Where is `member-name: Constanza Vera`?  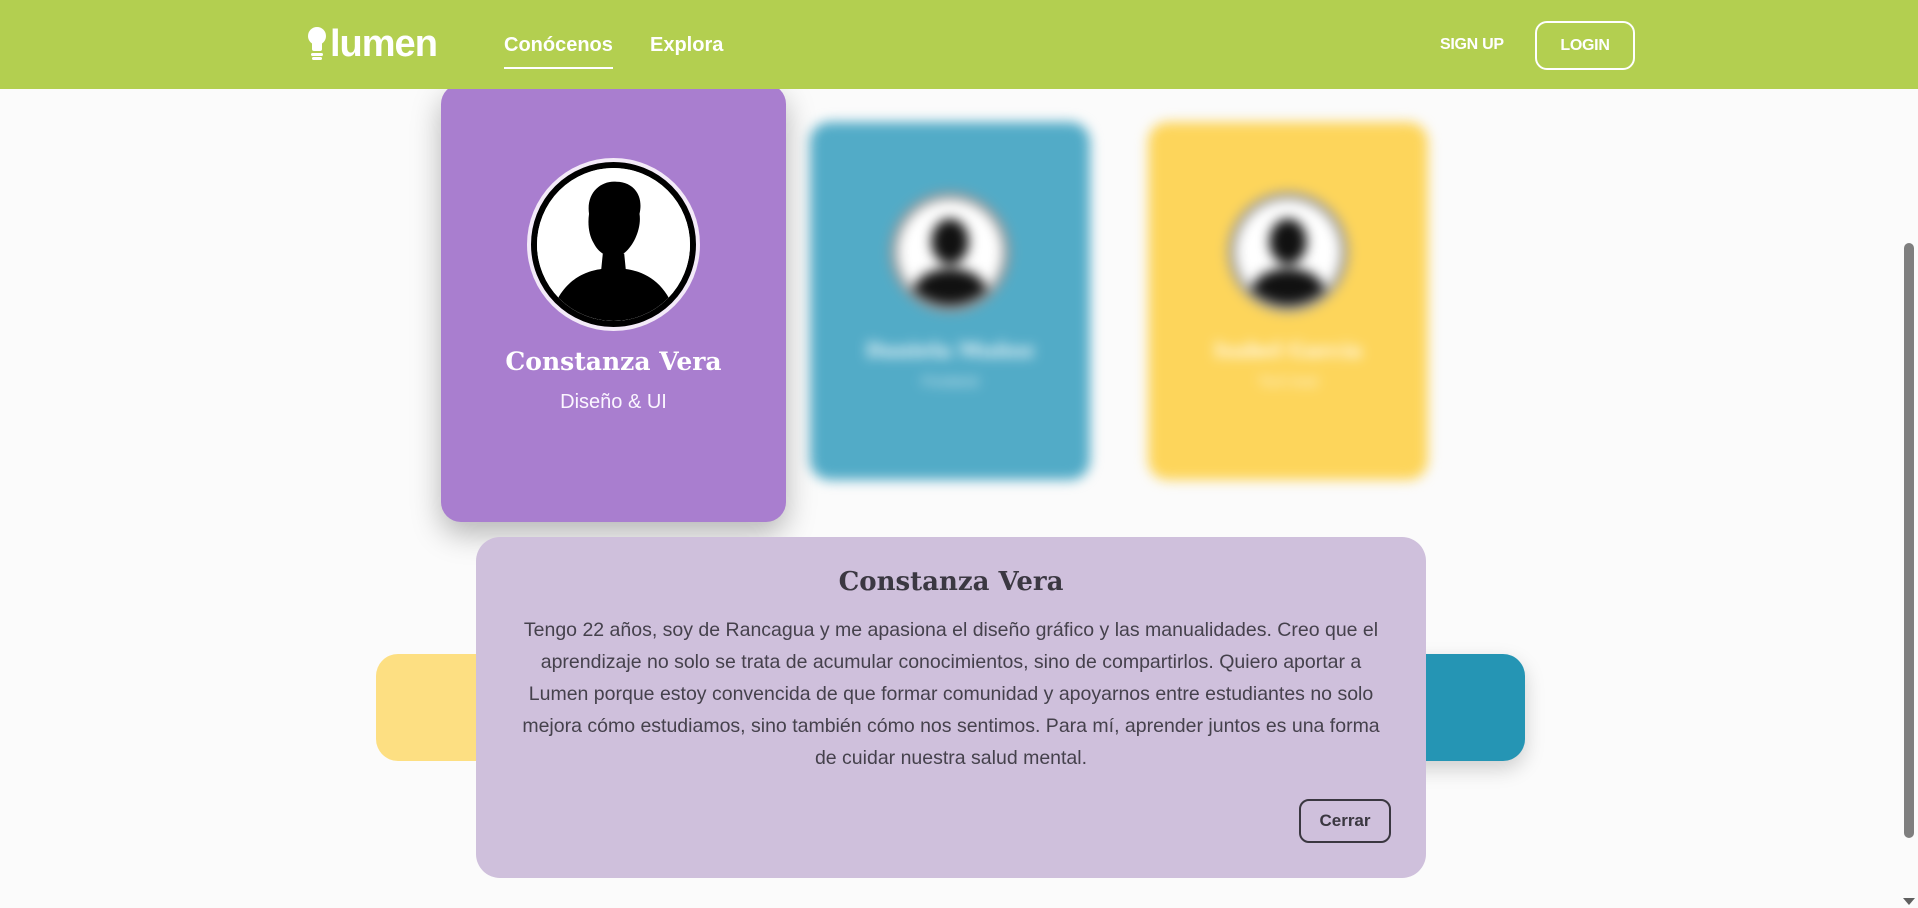
member-name: Constanza Vera is located at coordinates (613, 361).